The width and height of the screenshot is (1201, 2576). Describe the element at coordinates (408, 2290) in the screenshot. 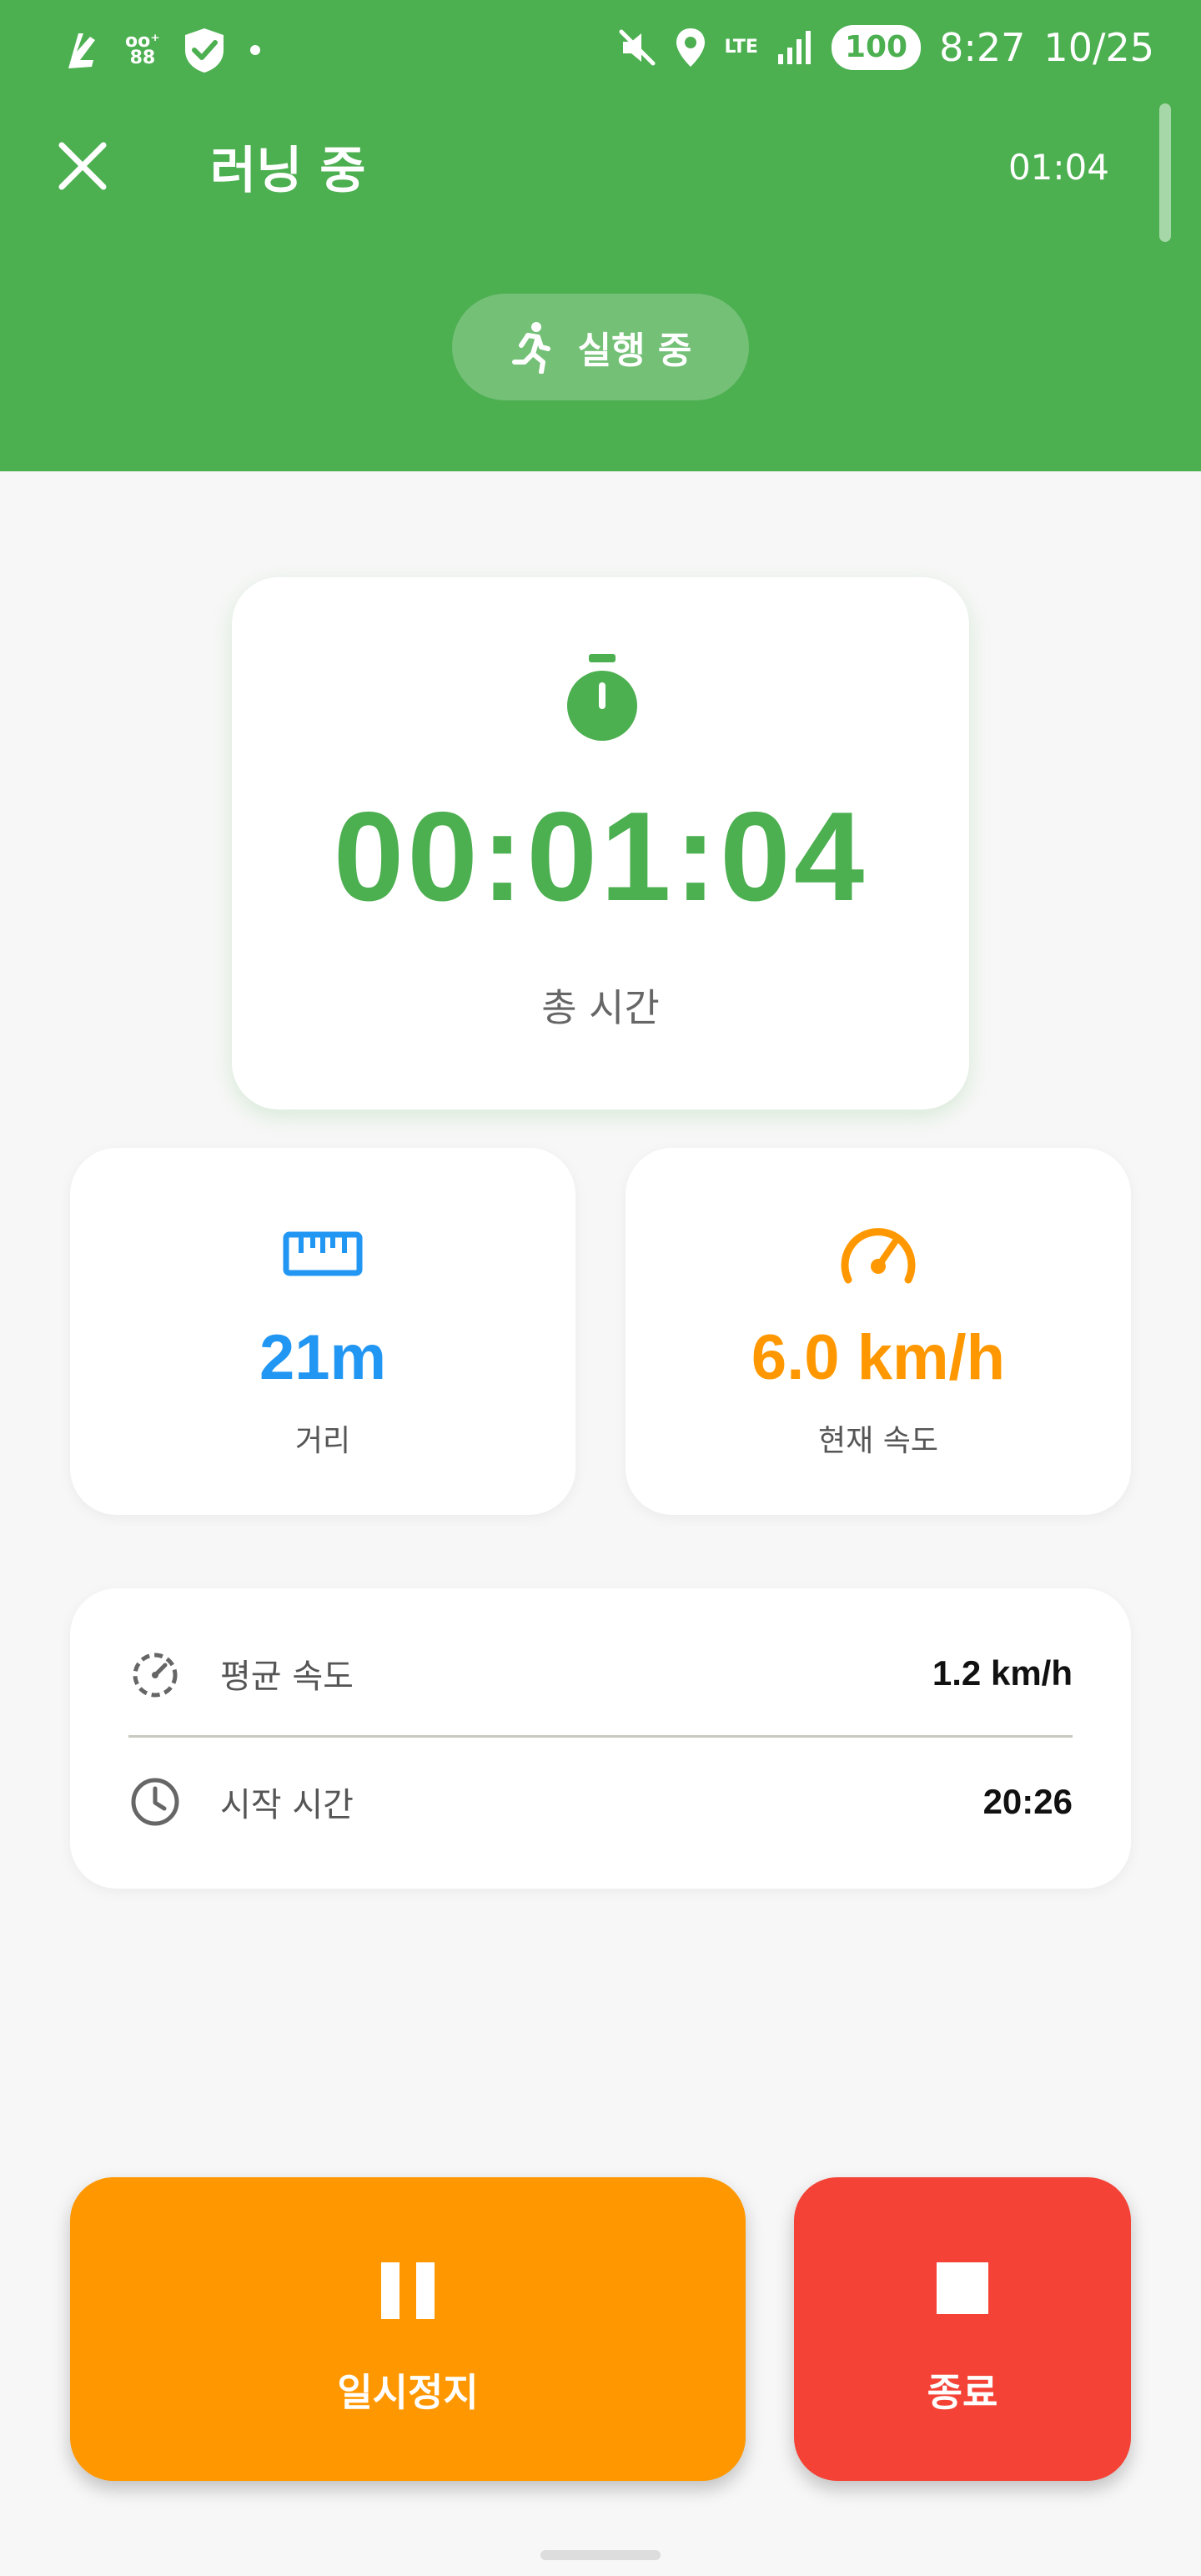

I see `pause-icon` at that location.